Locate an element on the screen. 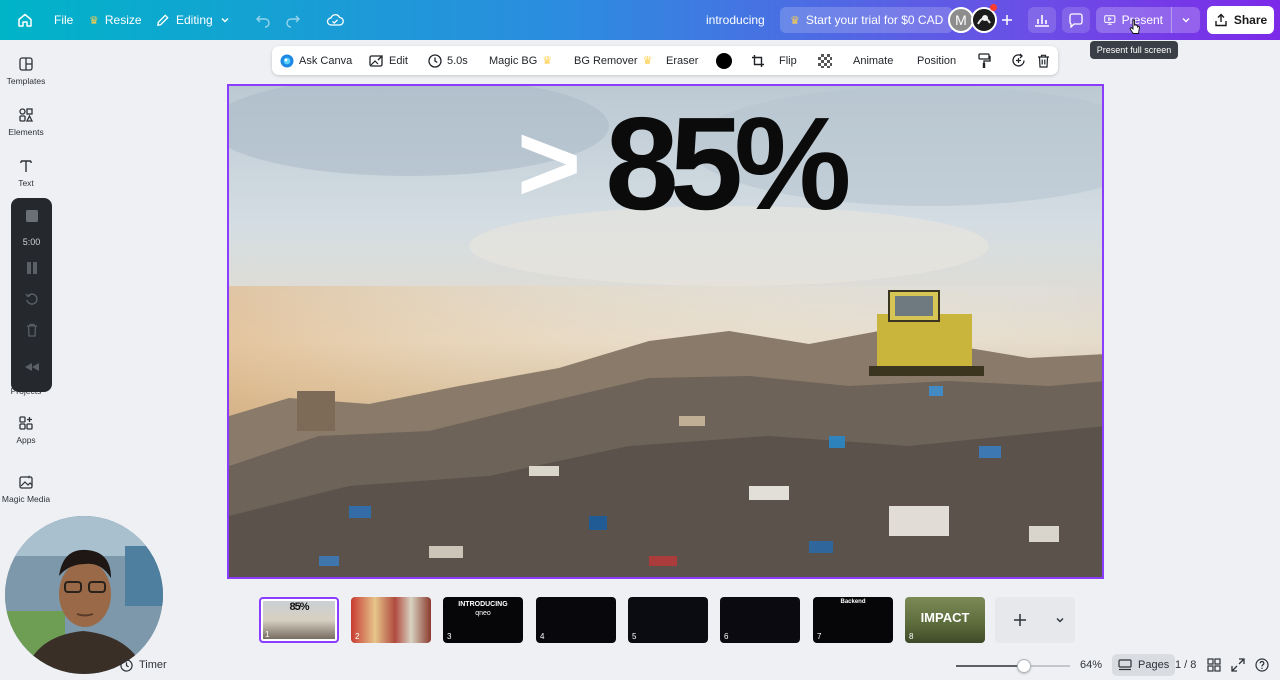 The width and height of the screenshot is (1280, 680). editing-mode-dropdown: Editing is located at coordinates (193, 20).